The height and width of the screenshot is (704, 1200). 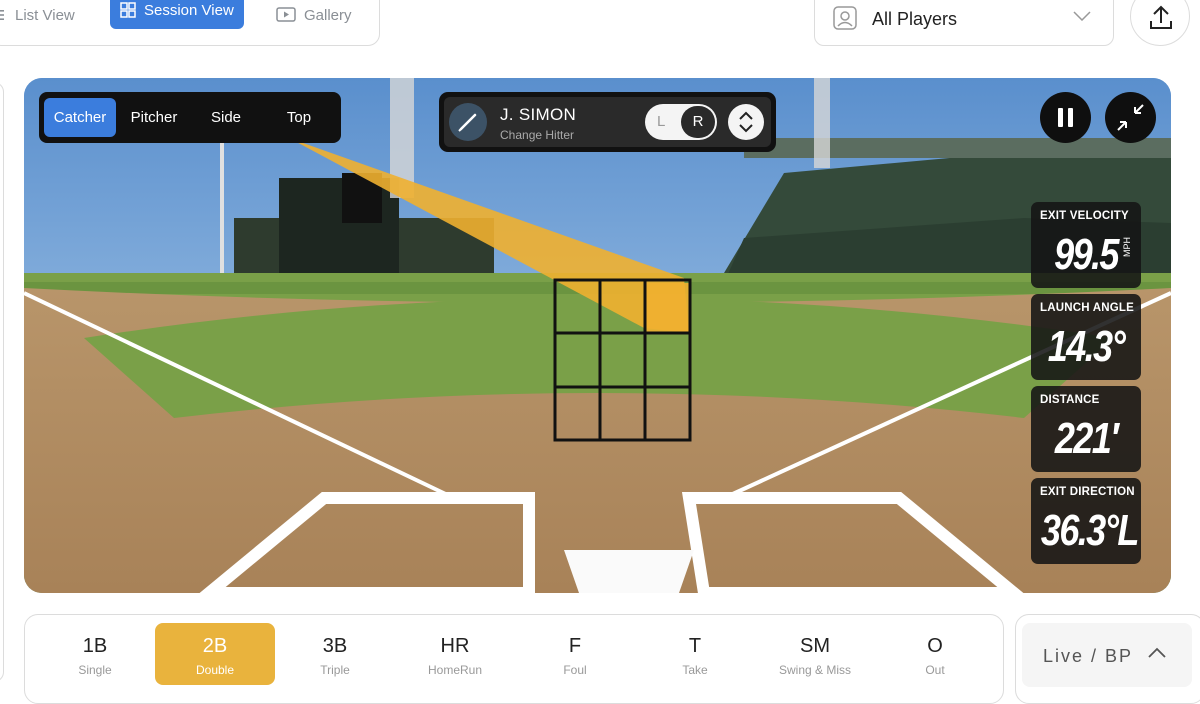 I want to click on result-homerun-button: HR HomeRun, so click(x=455, y=654).